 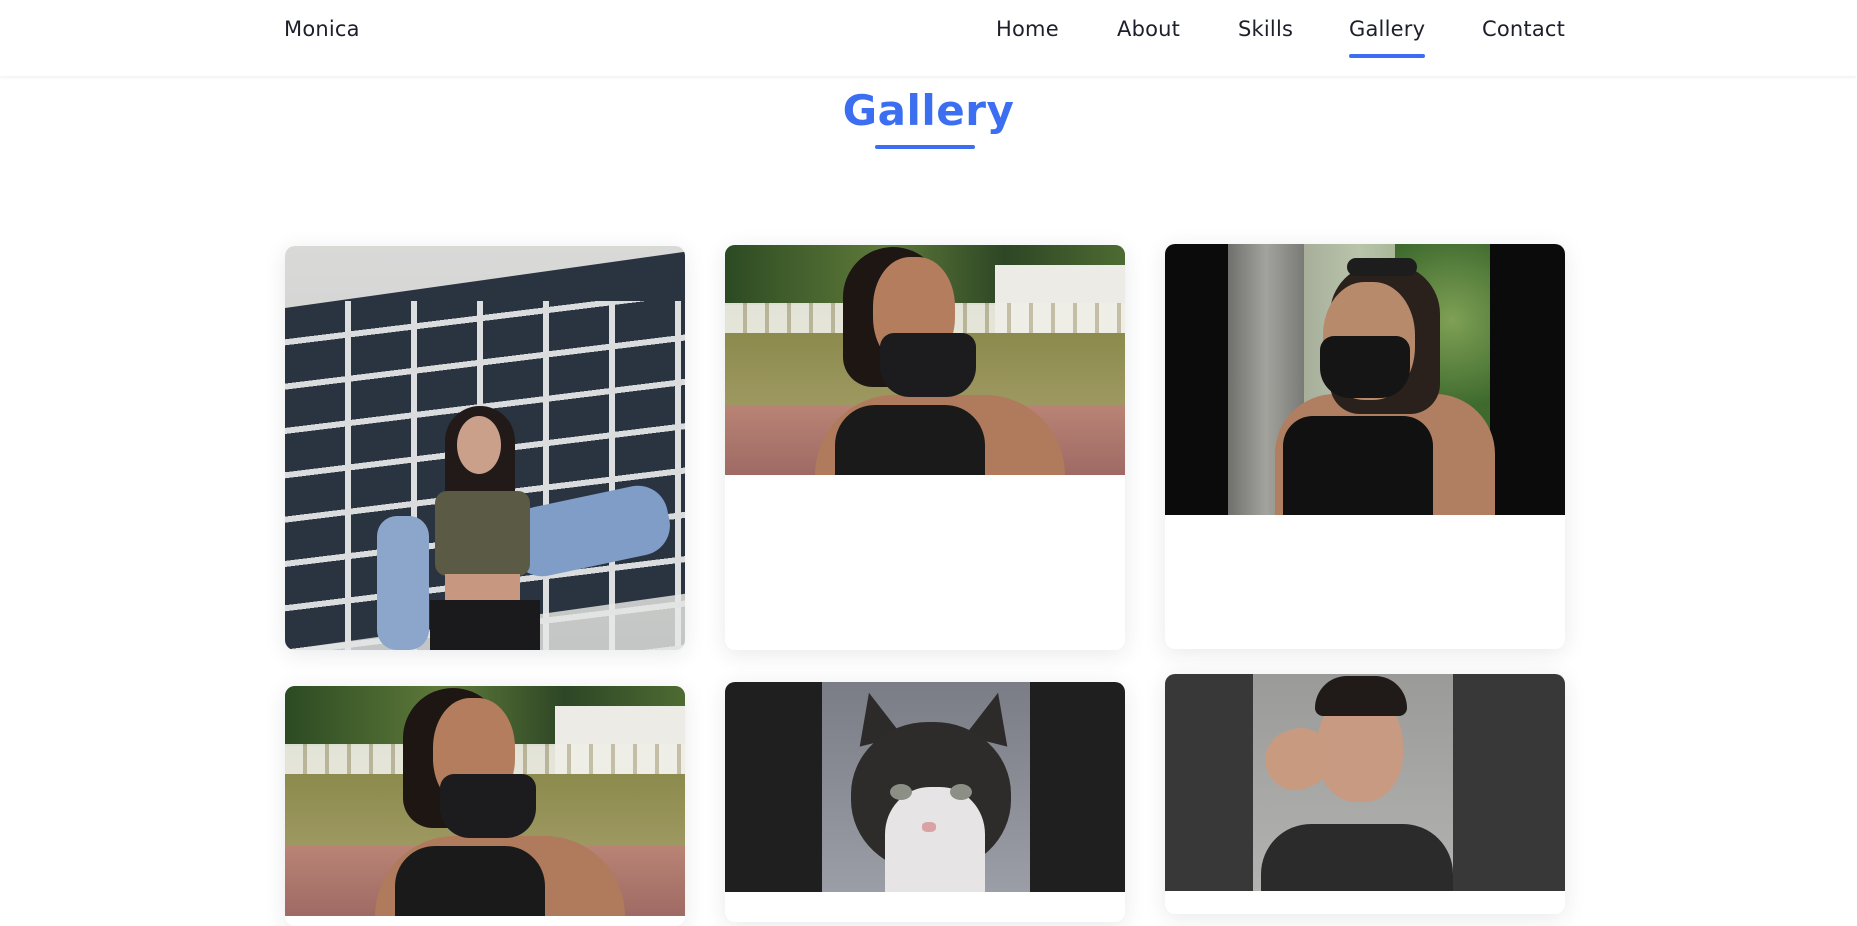 What do you see at coordinates (1365, 379) in the screenshot?
I see `gallery-photo-mask-tree` at bounding box center [1365, 379].